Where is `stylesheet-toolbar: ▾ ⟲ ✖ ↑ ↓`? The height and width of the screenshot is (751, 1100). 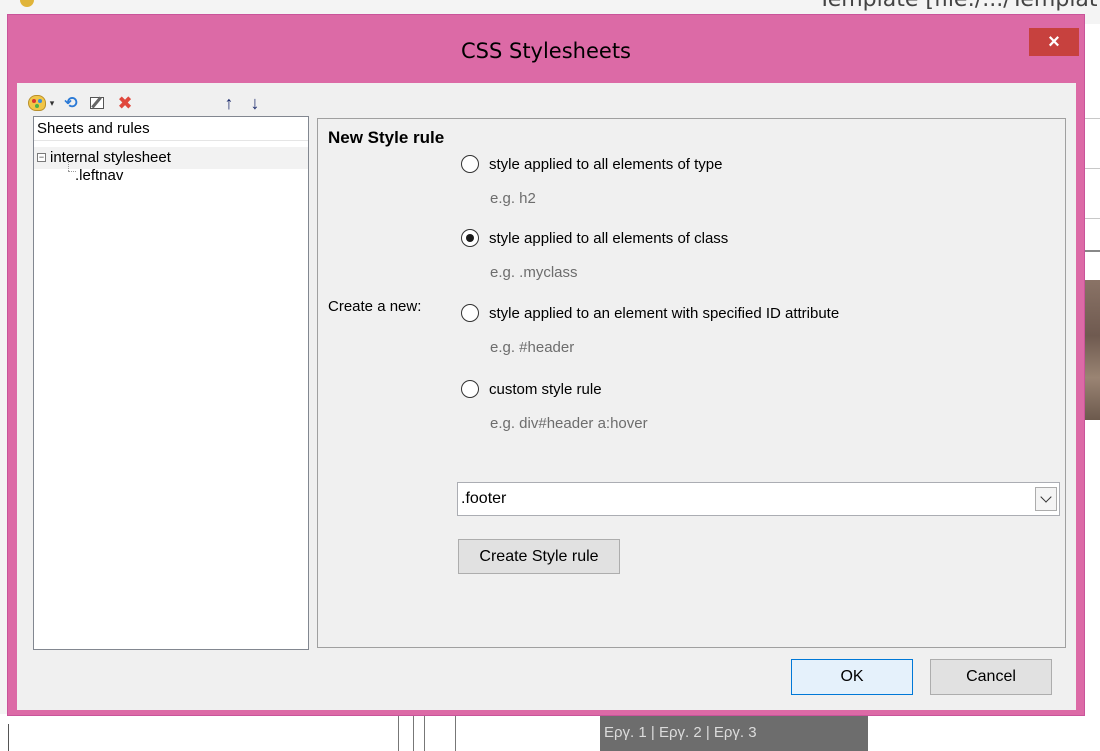
stylesheet-toolbar: ▾ ⟲ ✖ ↑ ↓ is located at coordinates (177, 103).